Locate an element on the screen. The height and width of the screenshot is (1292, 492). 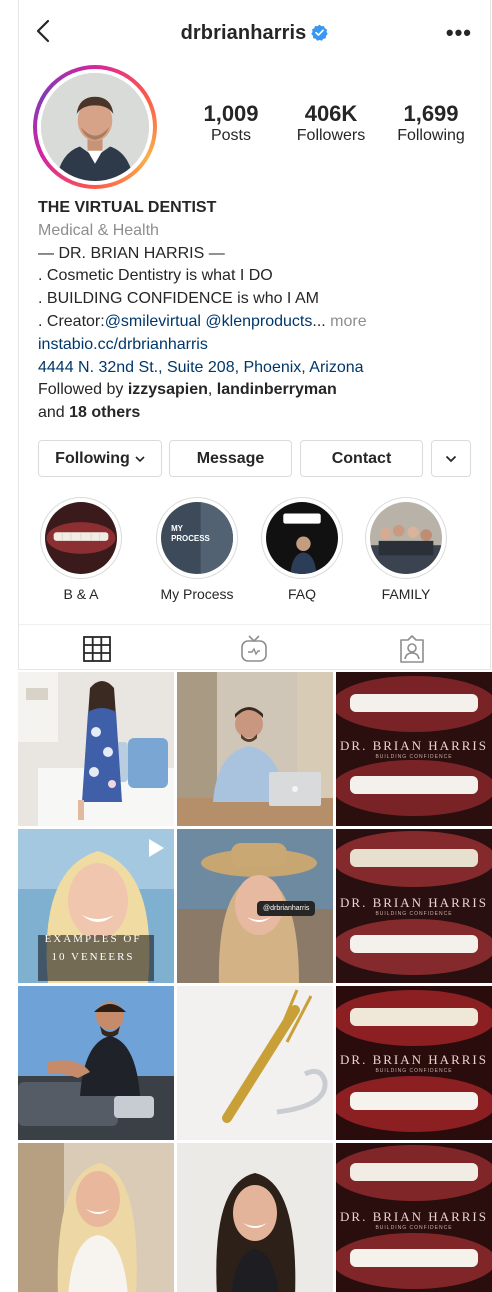
contact-button: Contact is located at coordinates (361, 458).